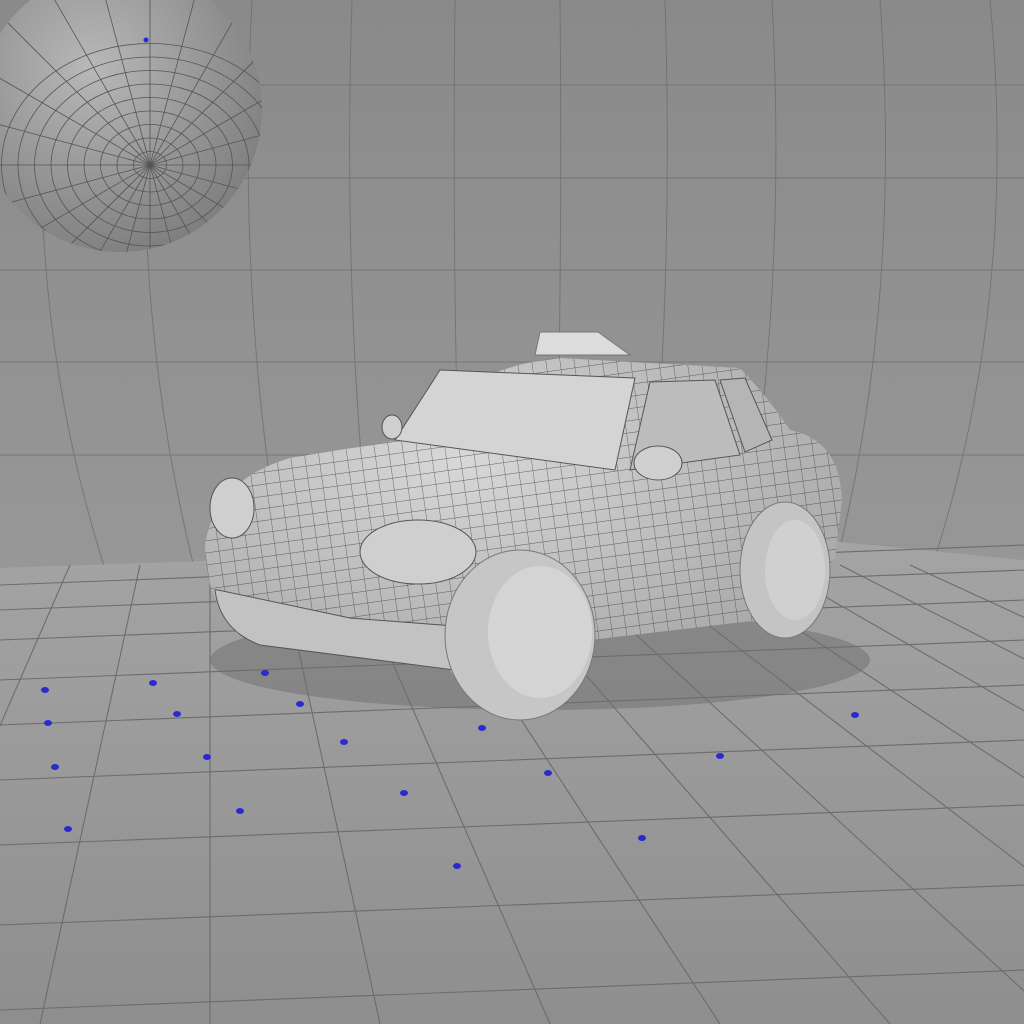  Describe the element at coordinates (658, 463) in the screenshot. I see `side-mirror` at that location.